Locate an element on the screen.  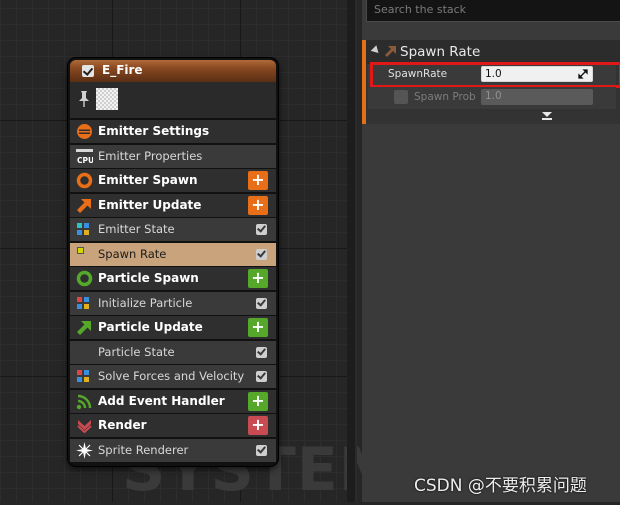
stack-row-particle-state: Particle State is located at coordinates (173, 352).